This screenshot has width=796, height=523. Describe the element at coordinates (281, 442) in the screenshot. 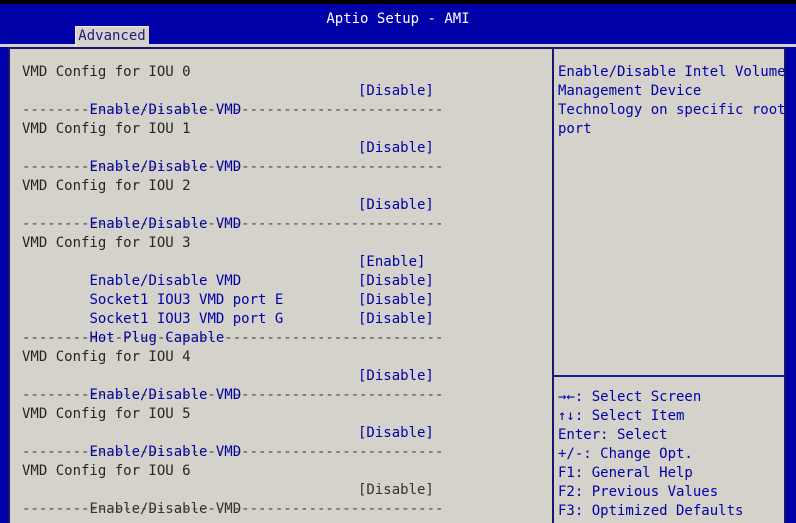

I see `setting-enable-vmd-iou5: Enable/Disable VMD [Disable]` at that location.